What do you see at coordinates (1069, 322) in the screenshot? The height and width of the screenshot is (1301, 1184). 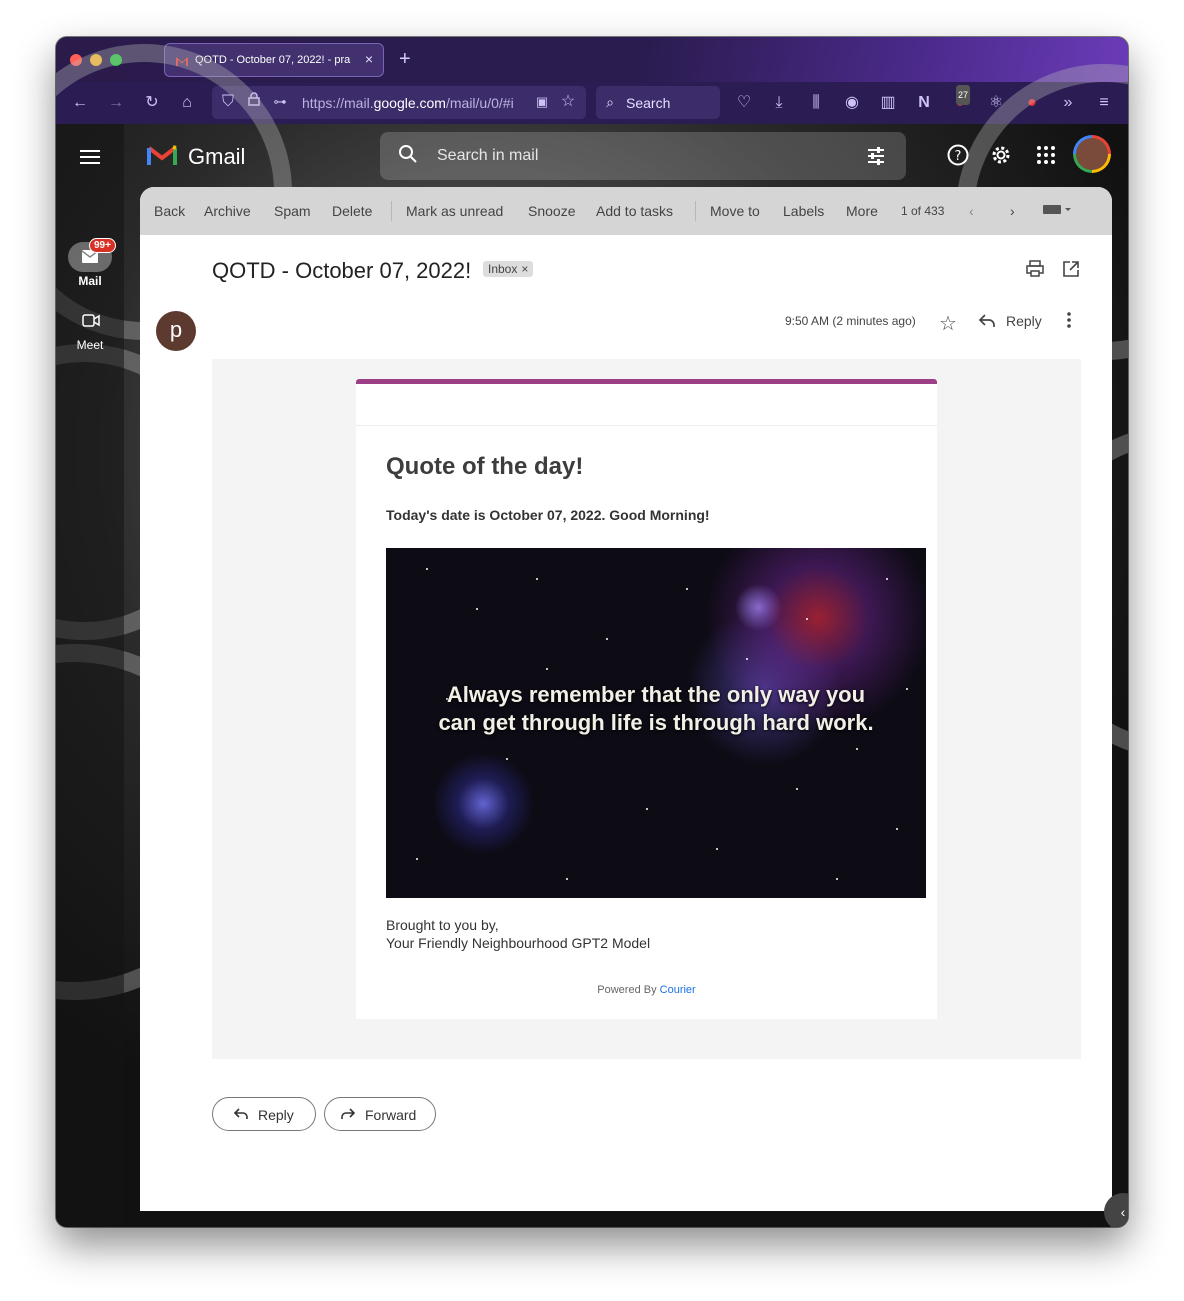 I see `more-options-icon` at bounding box center [1069, 322].